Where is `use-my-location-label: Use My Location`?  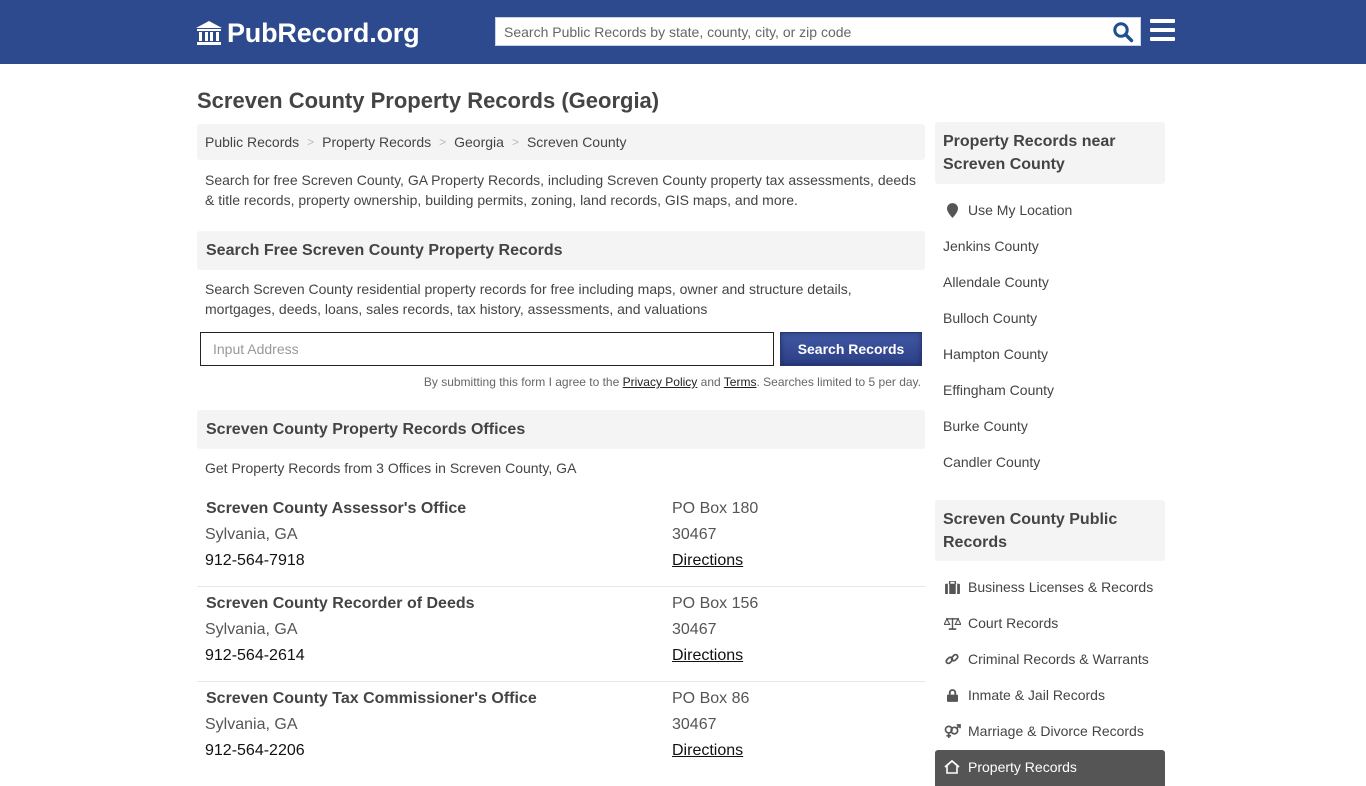 use-my-location-label: Use My Location is located at coordinates (1020, 210).